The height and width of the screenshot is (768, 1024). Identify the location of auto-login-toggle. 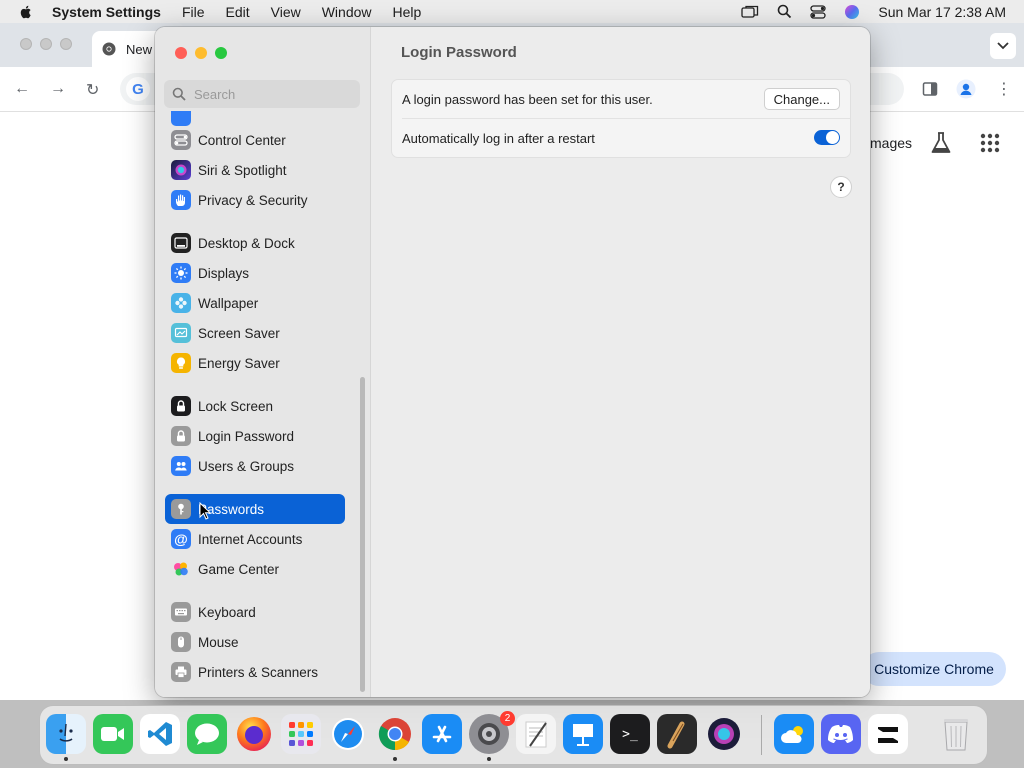
(827, 137).